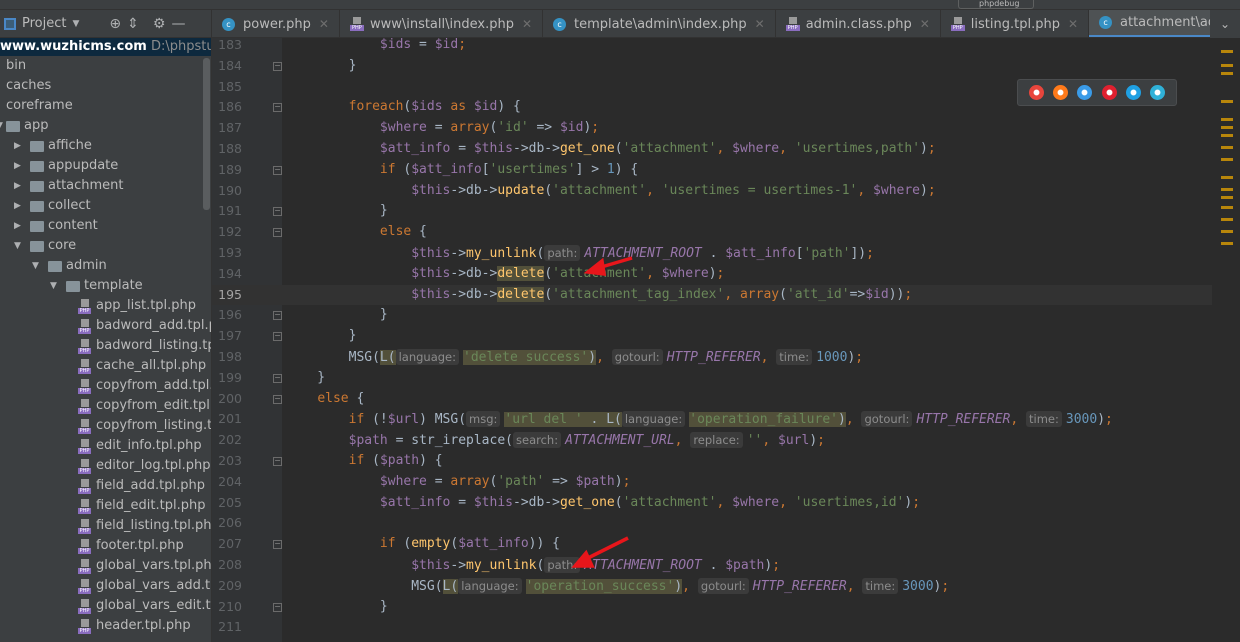  I want to click on tree-item-edit-info-tpl-php: edit_info.tpl.php, so click(105, 446).